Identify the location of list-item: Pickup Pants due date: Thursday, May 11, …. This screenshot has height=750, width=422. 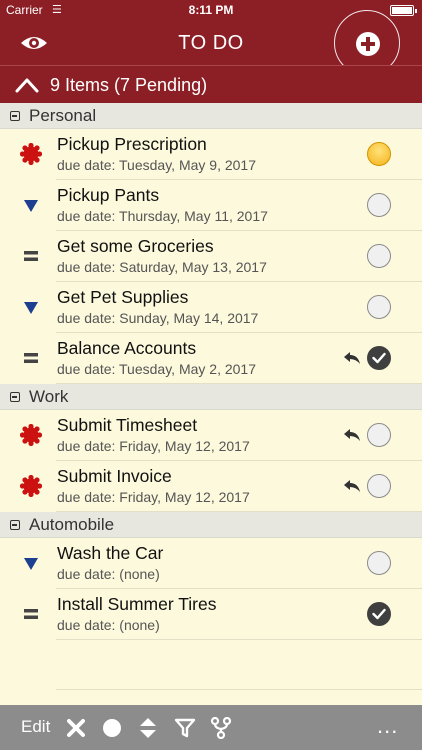
(211, 205).